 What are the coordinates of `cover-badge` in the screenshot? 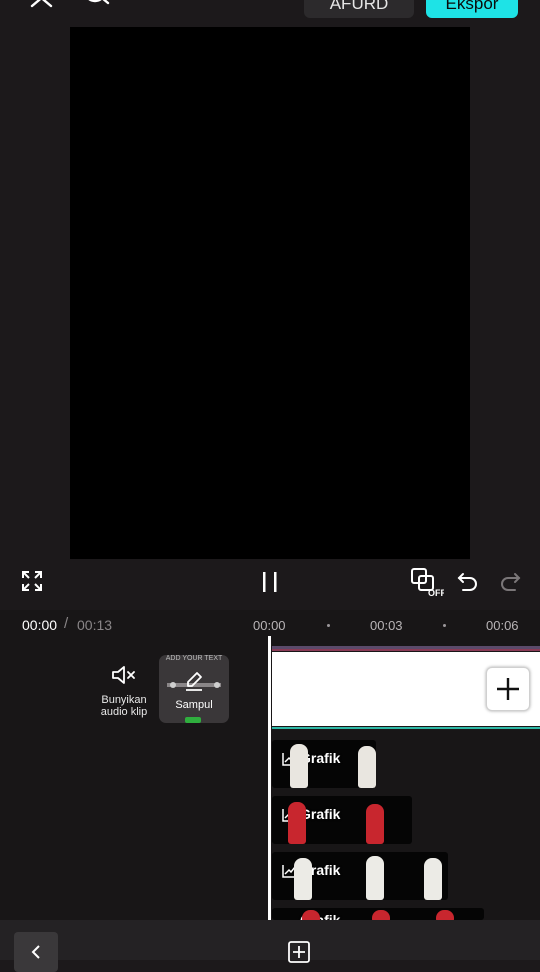 It's located at (193, 720).